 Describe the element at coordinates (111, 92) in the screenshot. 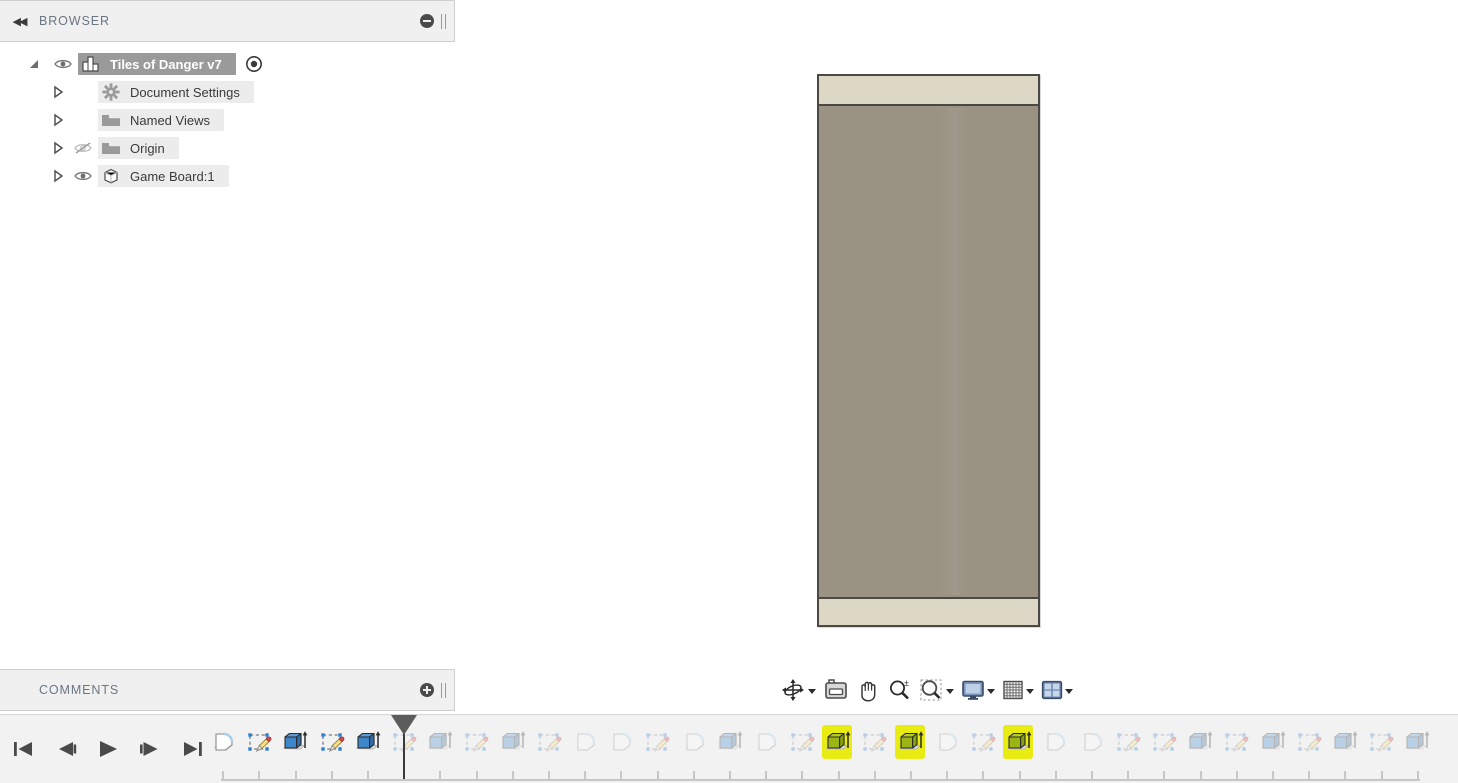

I see `gear-icon` at that location.